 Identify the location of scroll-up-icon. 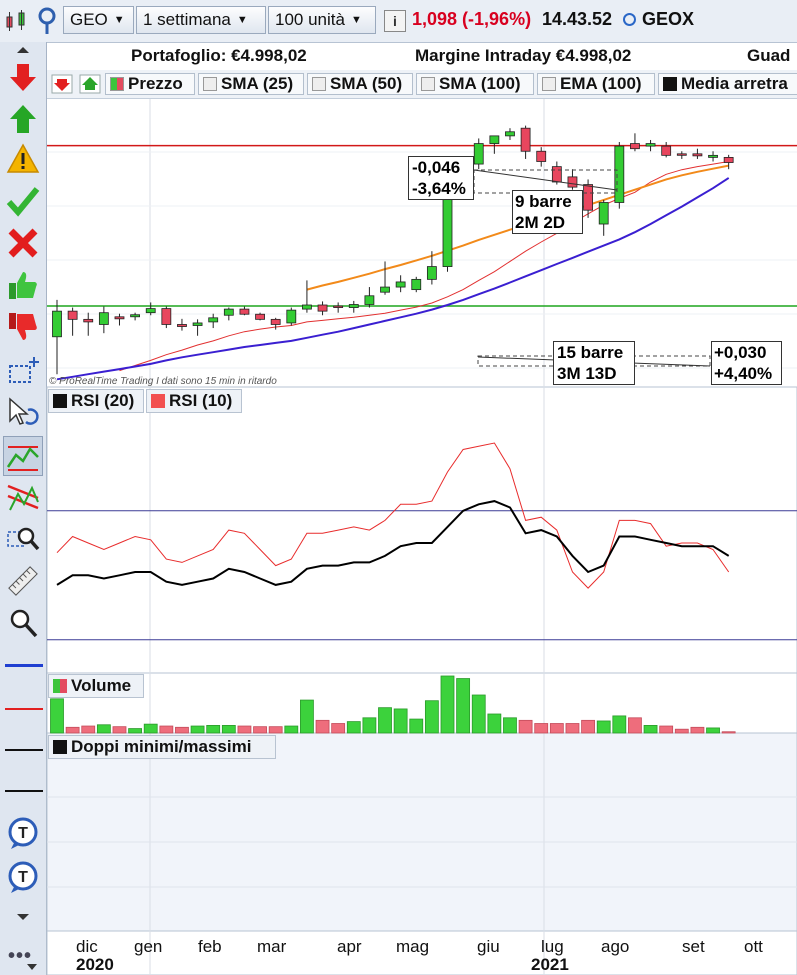
(23, 50).